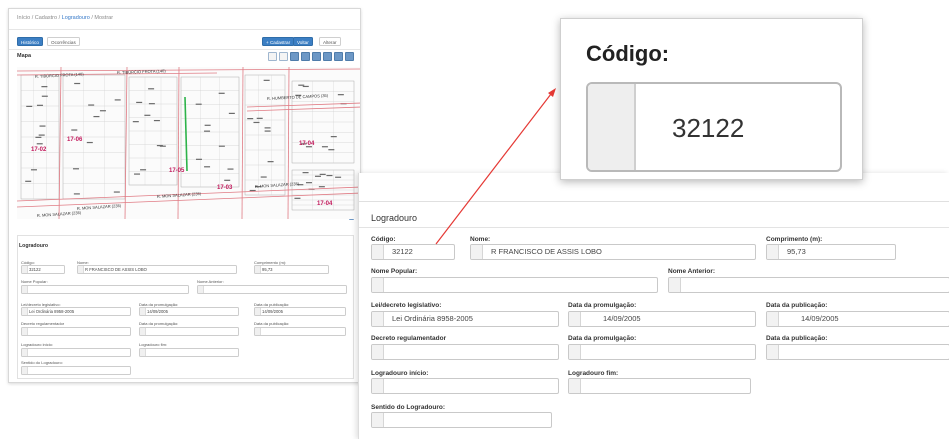  Describe the element at coordinates (711, 99) in the screenshot. I see `codigo-zoom-callout: Código: 32122` at that location.